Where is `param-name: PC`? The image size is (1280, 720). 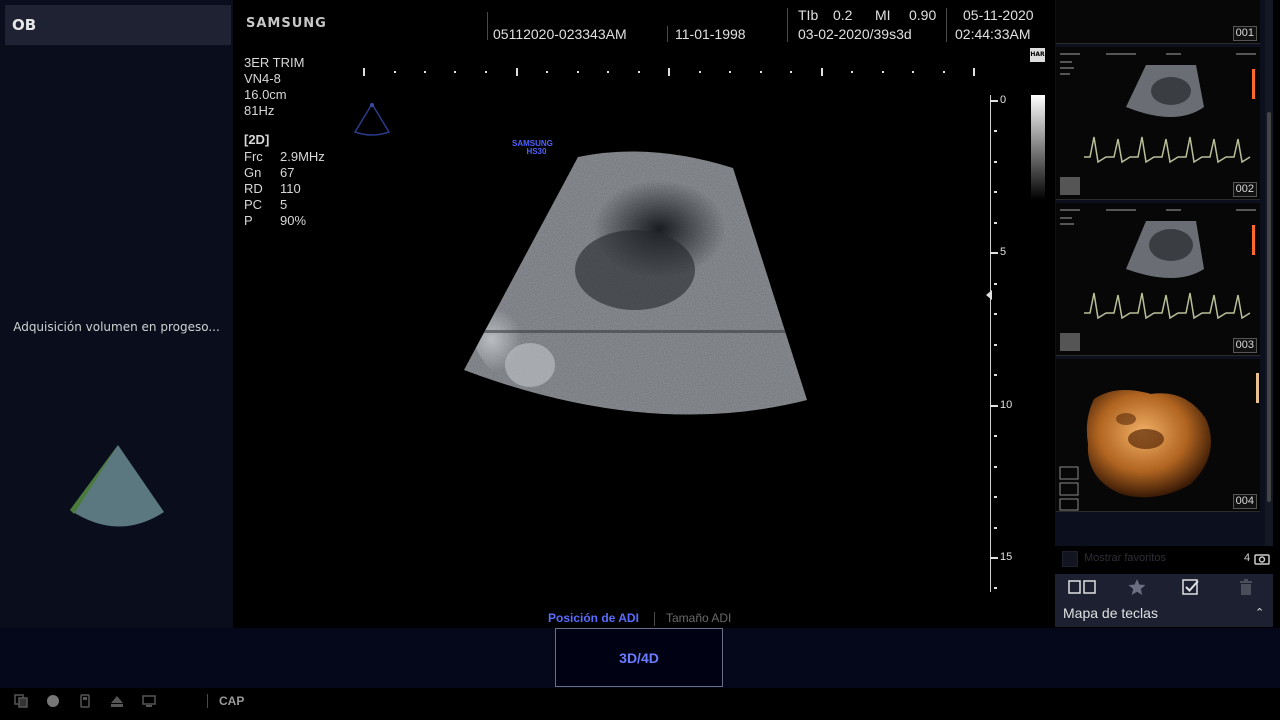 param-name: PC is located at coordinates (253, 204).